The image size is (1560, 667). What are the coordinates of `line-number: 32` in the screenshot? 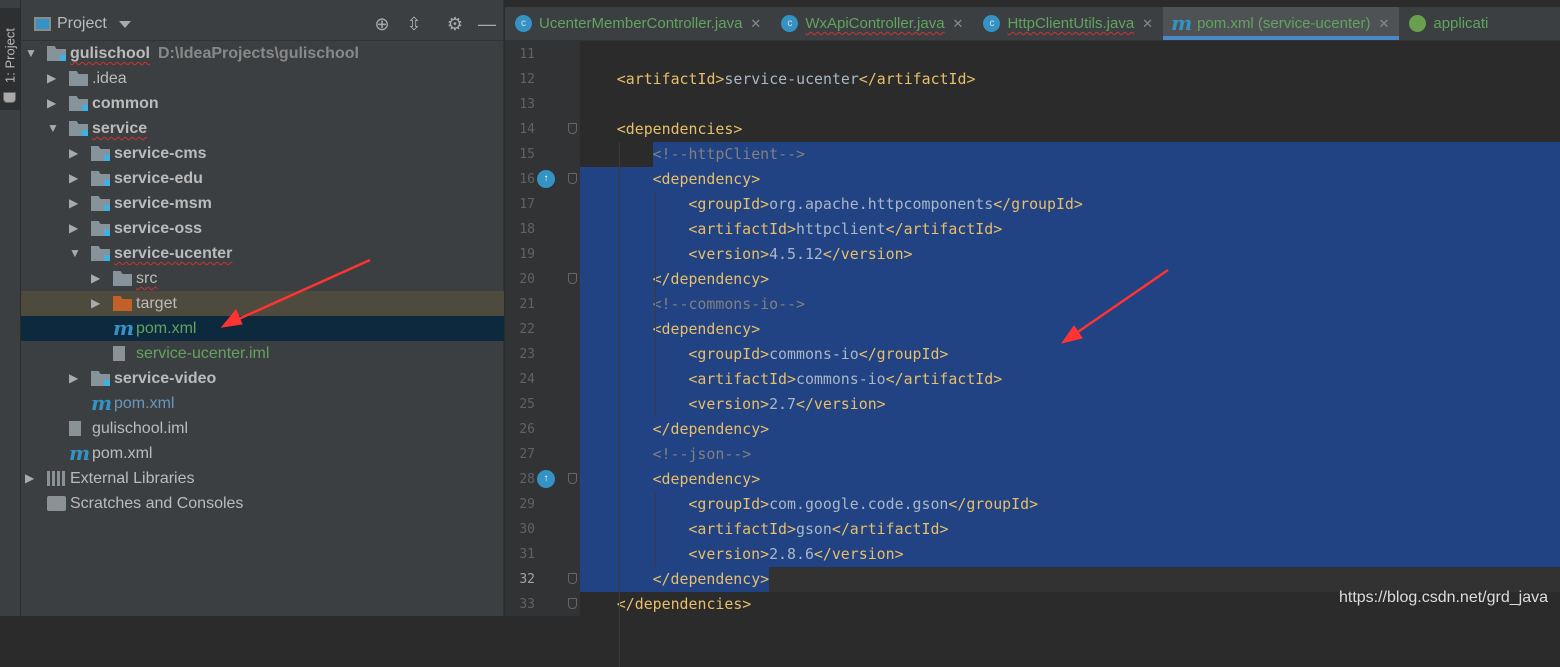 It's located at (527, 579).